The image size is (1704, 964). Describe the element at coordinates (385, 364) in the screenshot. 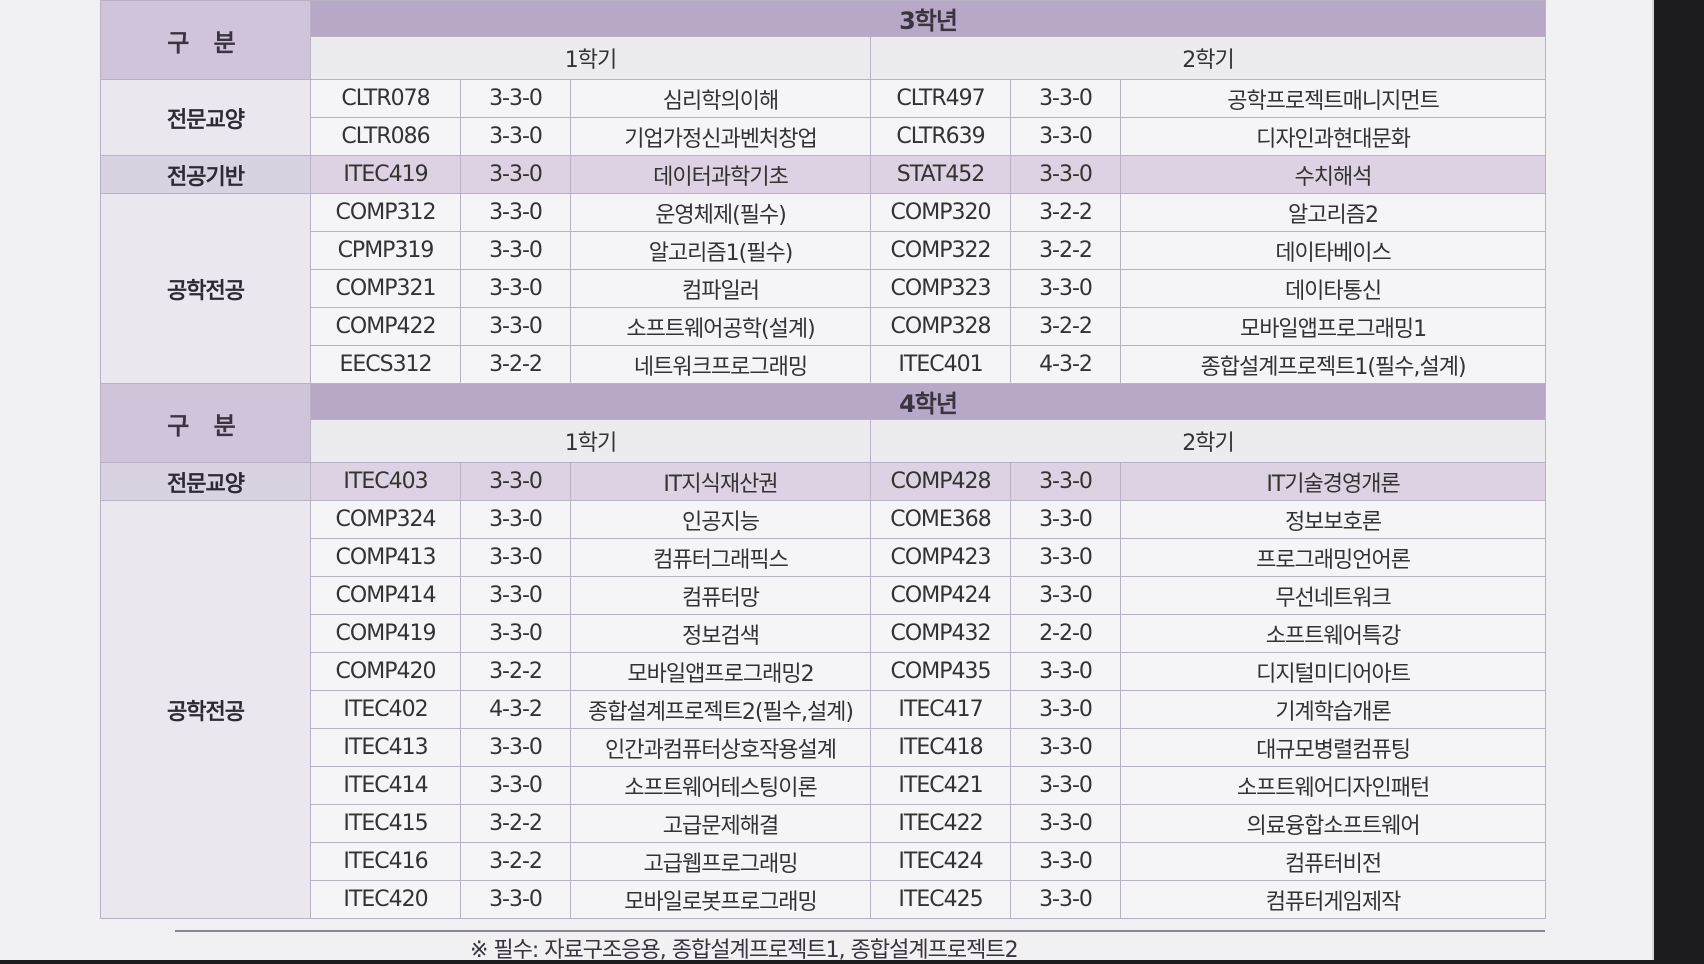

I see `course-code-sem1: EECS312` at that location.